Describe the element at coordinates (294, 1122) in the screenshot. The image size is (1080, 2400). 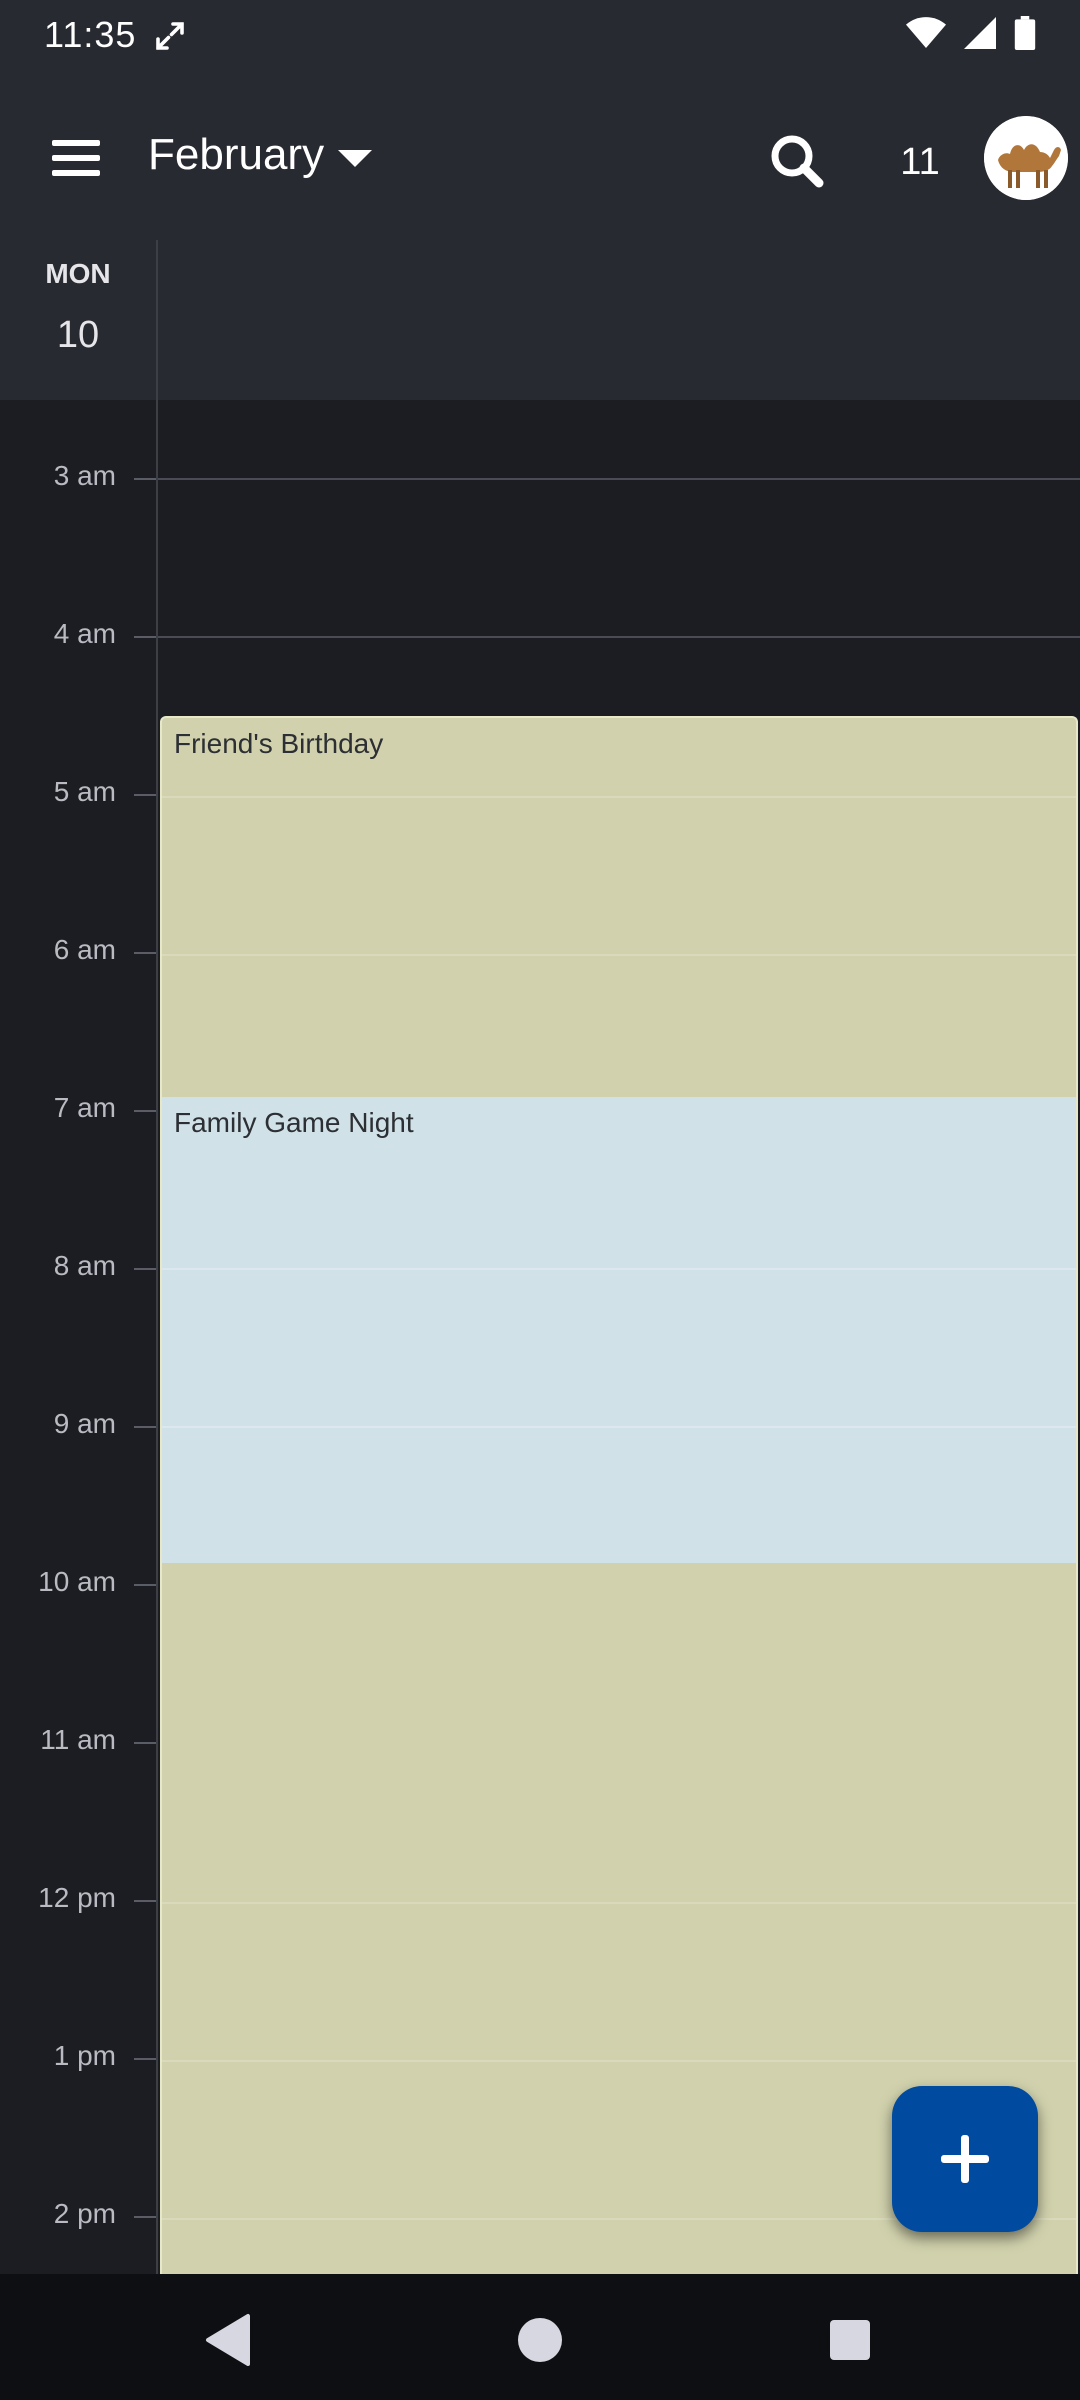
I see `event-title: Family Game Night` at that location.